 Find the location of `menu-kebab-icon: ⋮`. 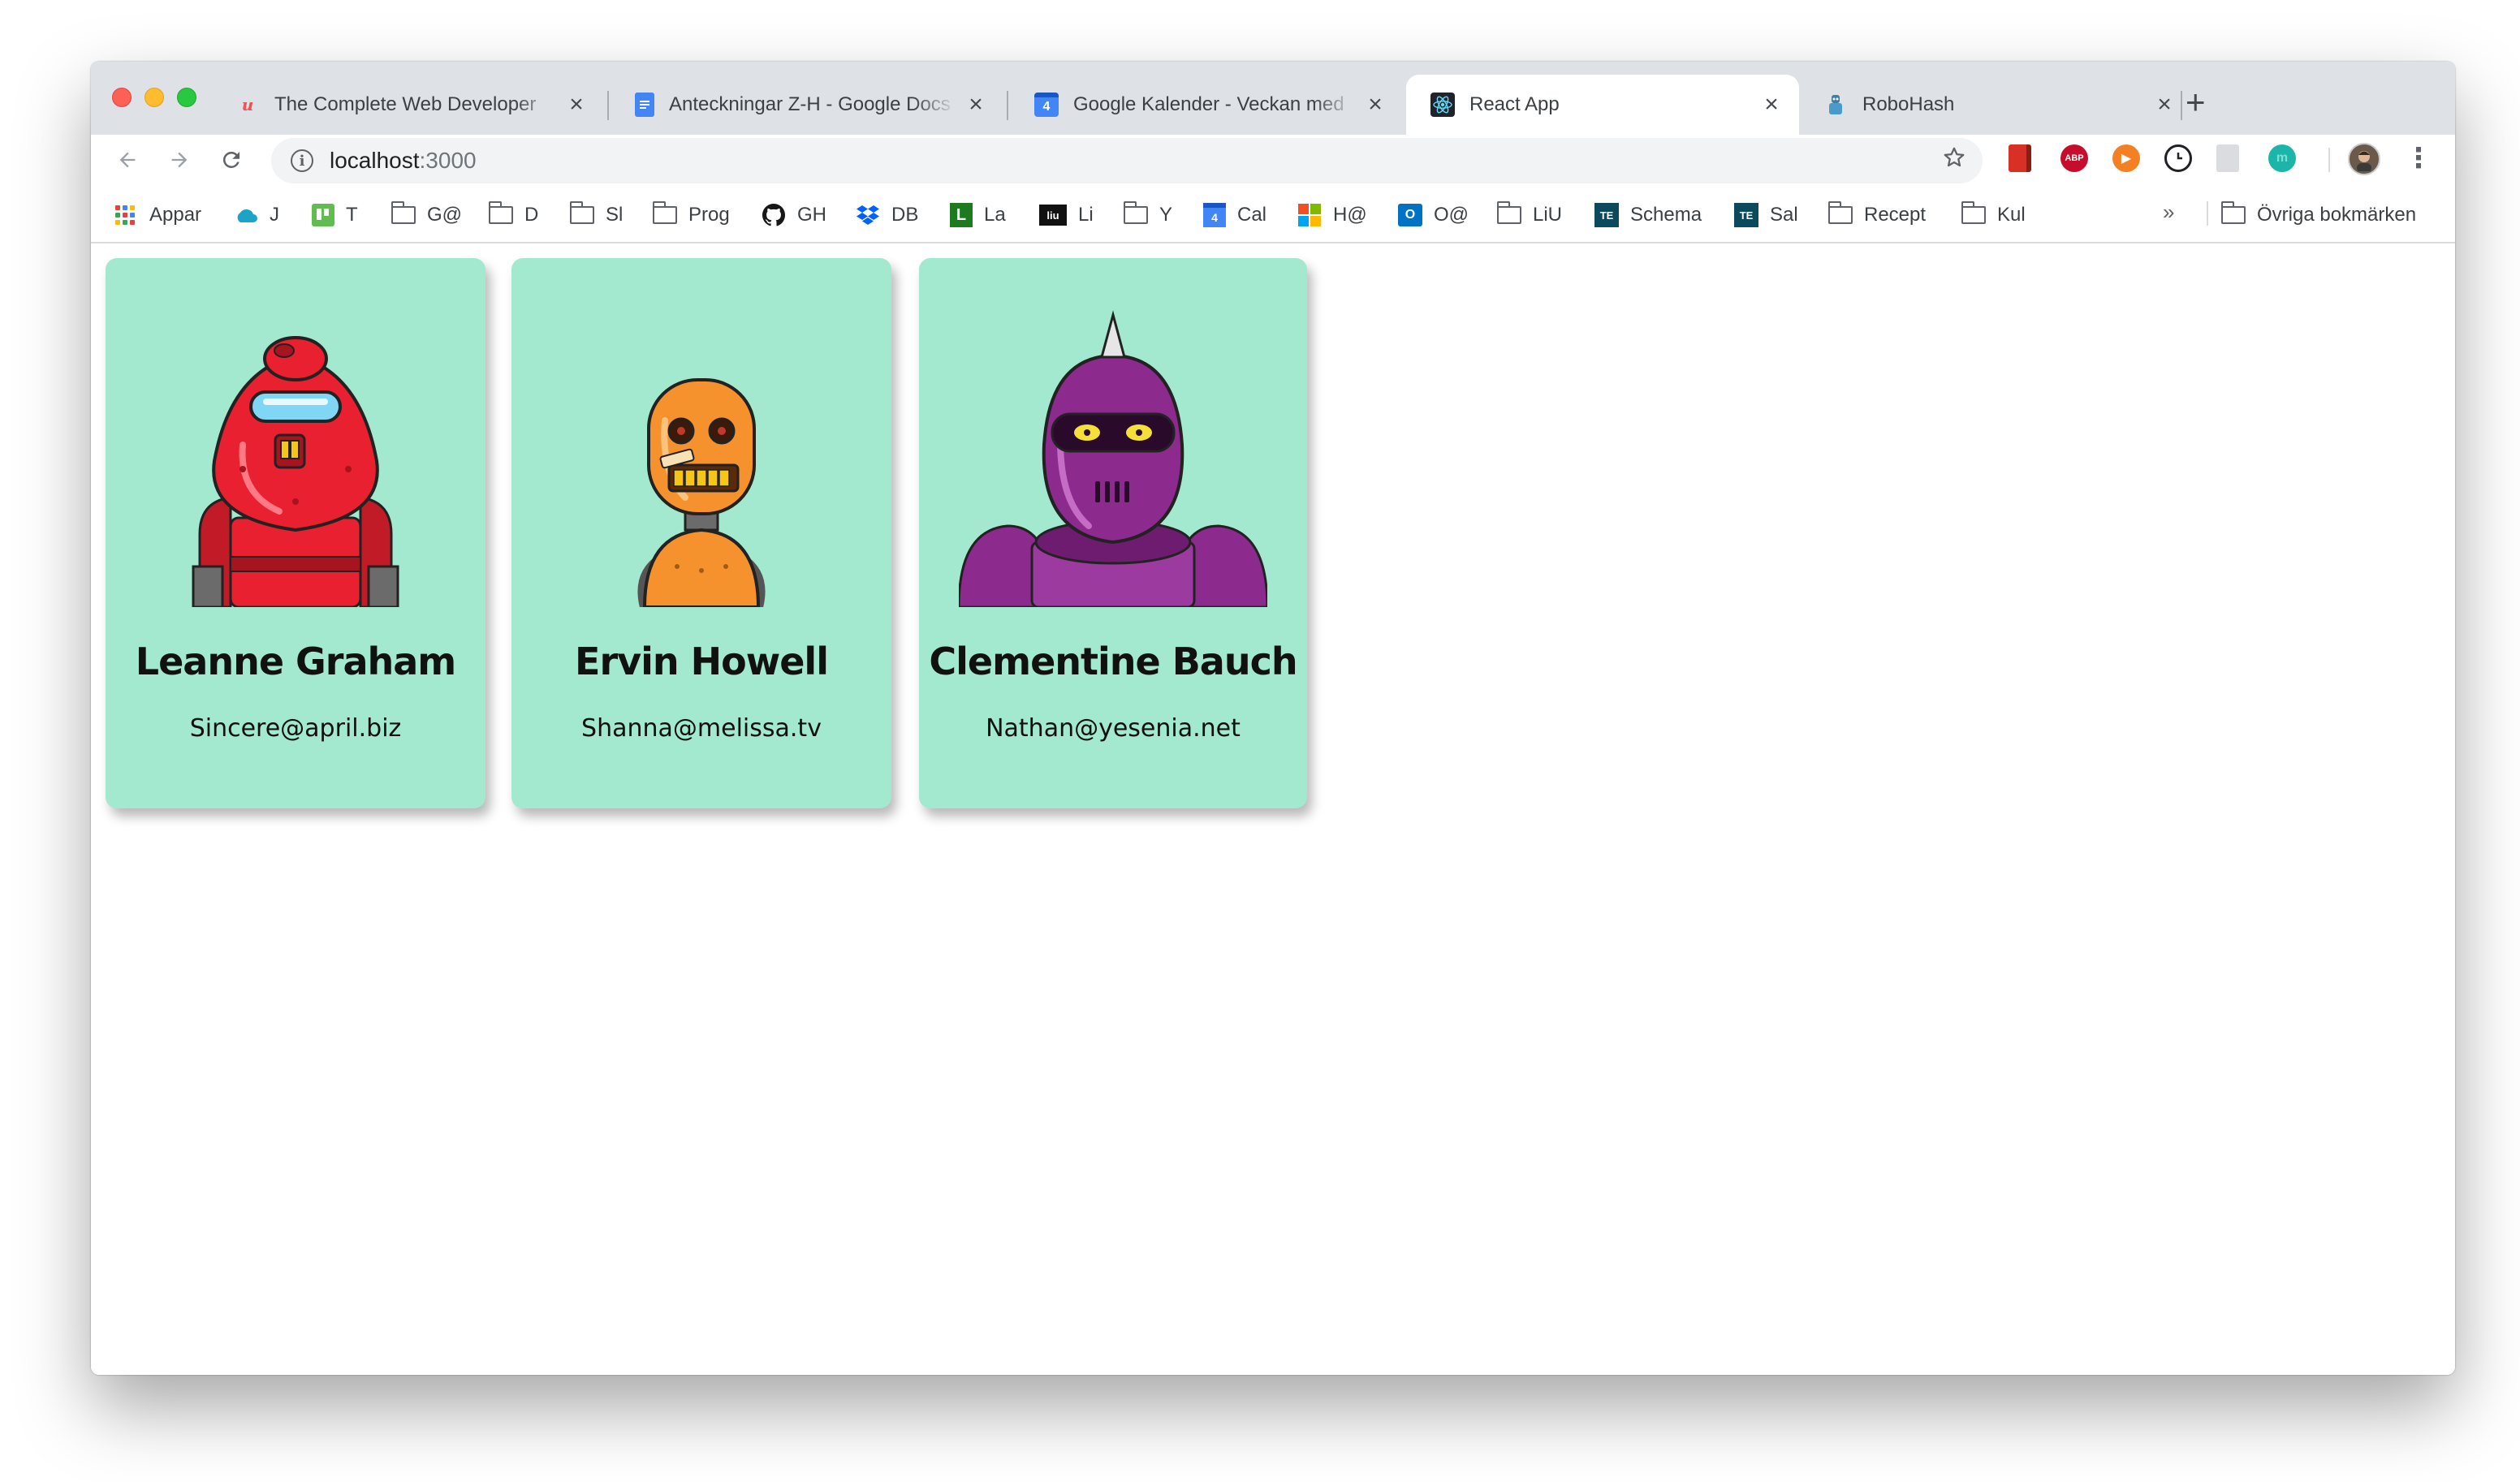

menu-kebab-icon: ⋮ is located at coordinates (2419, 158).